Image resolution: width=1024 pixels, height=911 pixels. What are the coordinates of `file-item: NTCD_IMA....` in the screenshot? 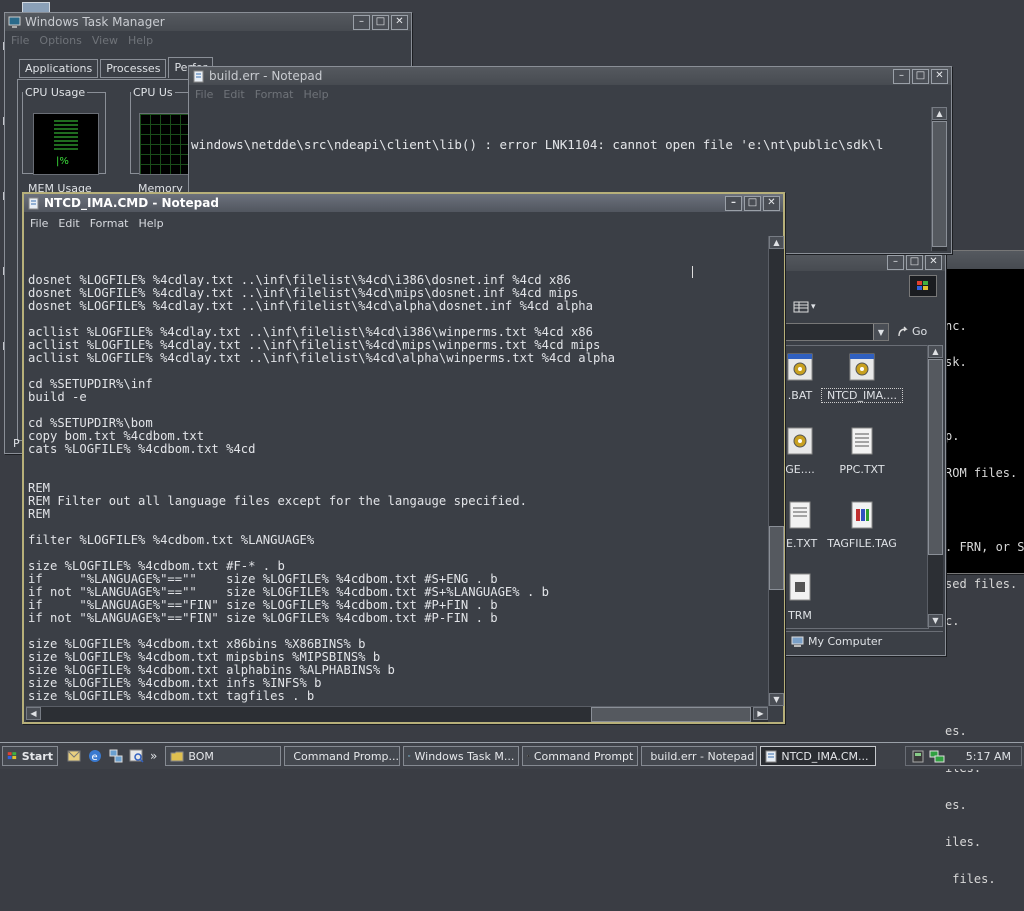 It's located at (862, 377).